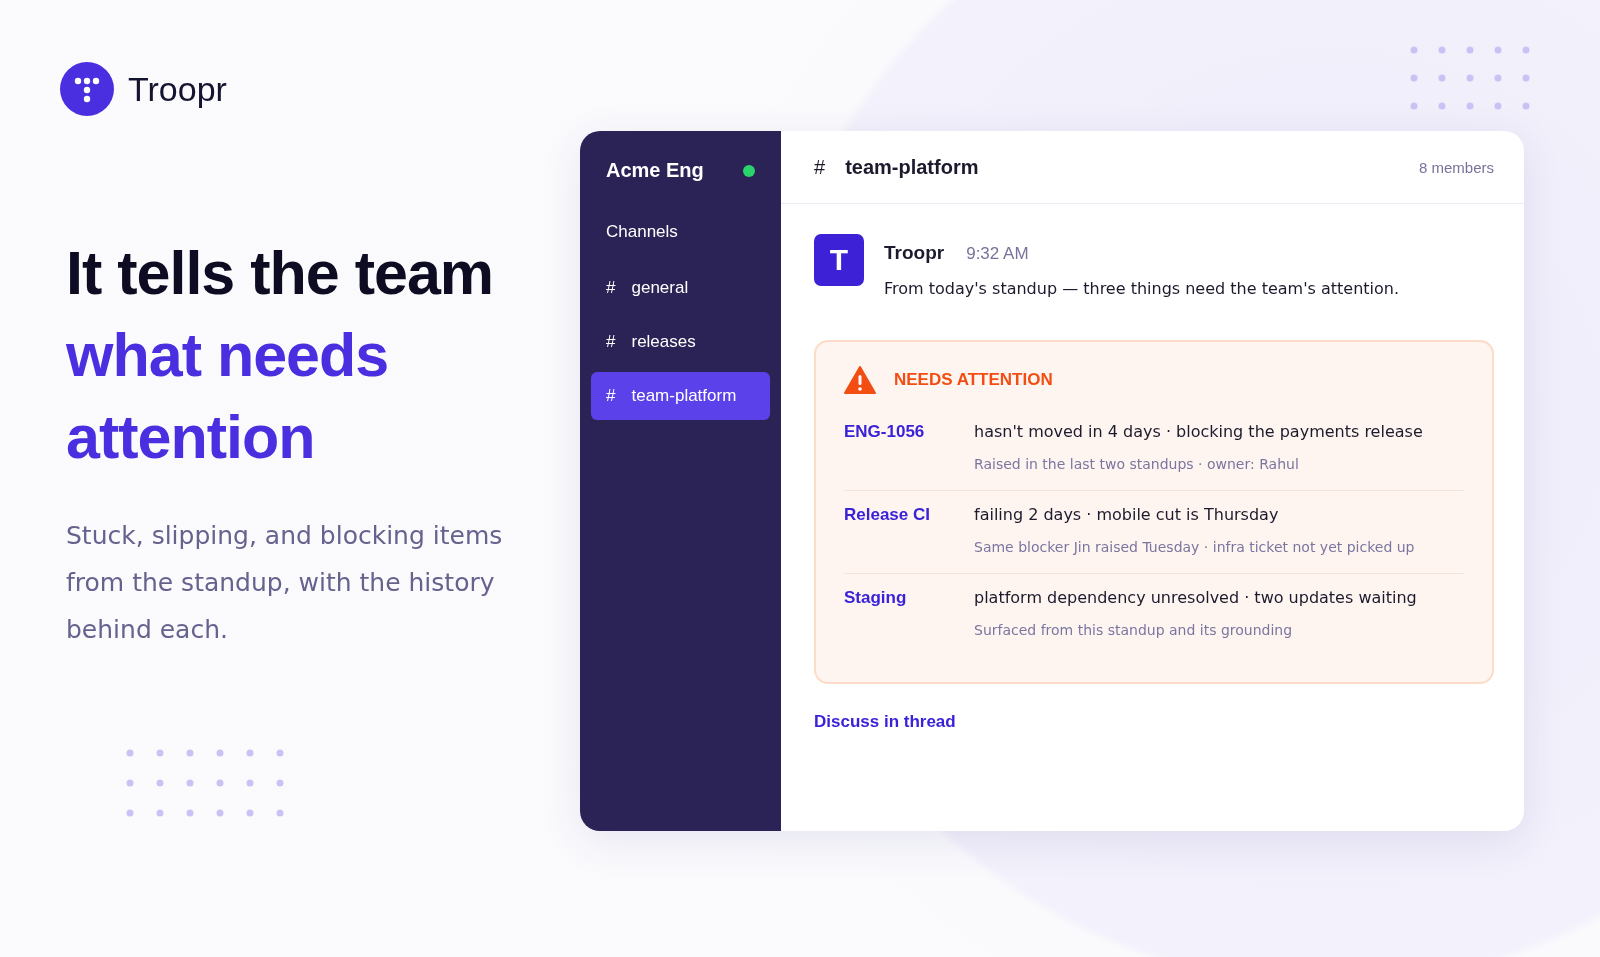 The height and width of the screenshot is (957, 1600). What do you see at coordinates (860, 380) in the screenshot?
I see `warning-icon` at bounding box center [860, 380].